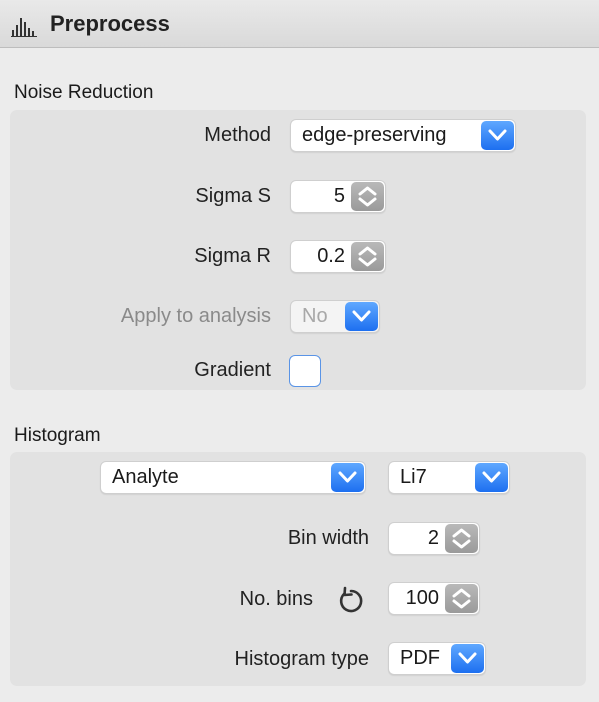 This screenshot has height=702, width=599. I want to click on bin-width-spinbox: 2, so click(434, 538).